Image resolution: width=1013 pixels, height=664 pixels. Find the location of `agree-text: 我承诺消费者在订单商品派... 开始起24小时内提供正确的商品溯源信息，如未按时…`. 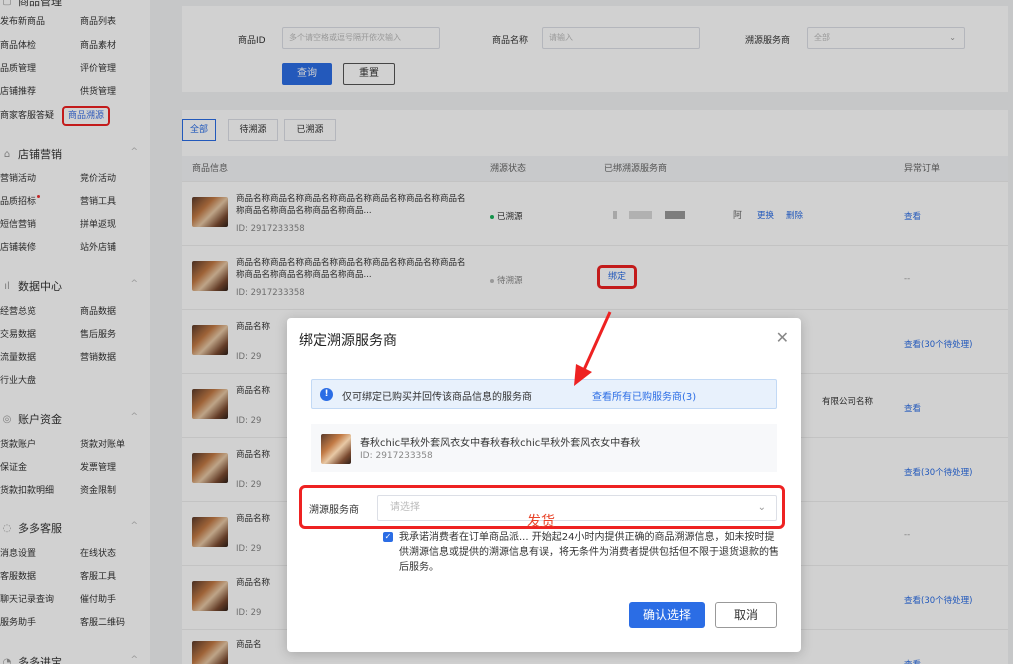

agree-text: 我承诺消费者在订单商品派... 开始起24小时内提供正确的商品溯源信息，如未按时… is located at coordinates (589, 552).